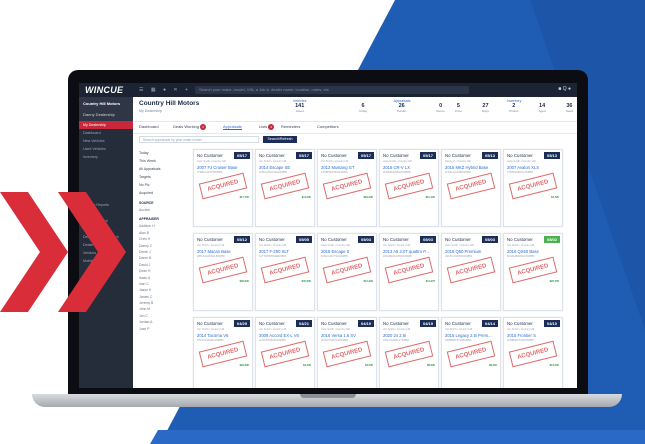 This screenshot has height=444, width=645. I want to click on stat-item: 27 Days, so click(485, 108).